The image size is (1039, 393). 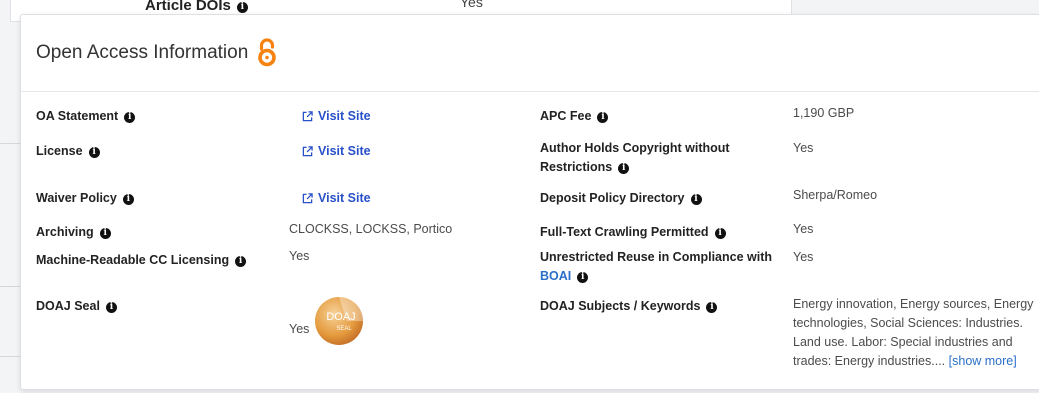 I want to click on doaj-seal-label: DOAJ Seal i, so click(x=76, y=306).